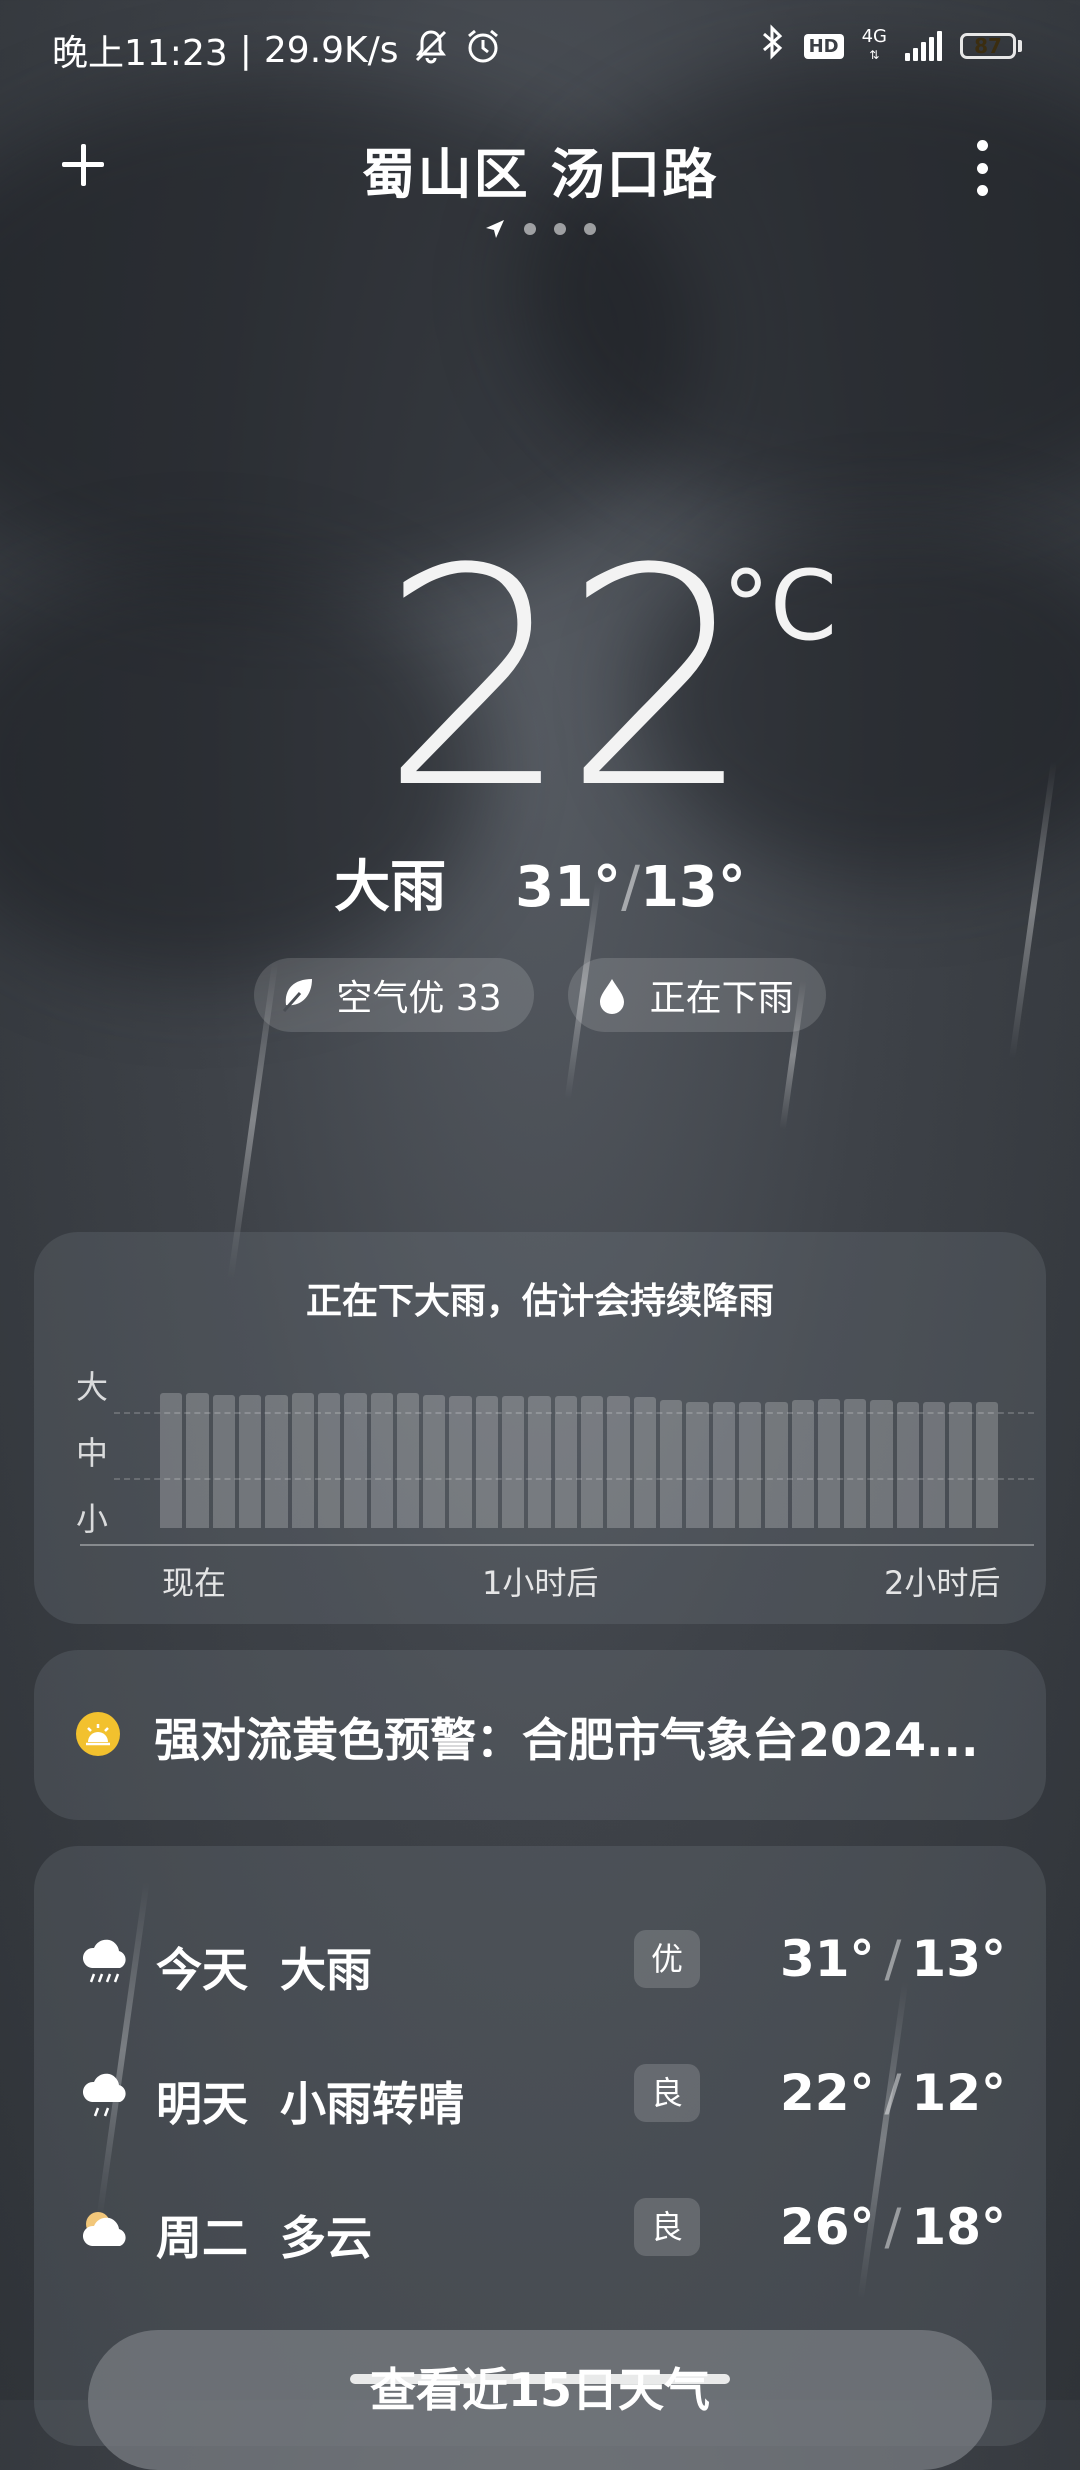  What do you see at coordinates (780, 606) in the screenshot?
I see `temperature-unit: °C` at bounding box center [780, 606].